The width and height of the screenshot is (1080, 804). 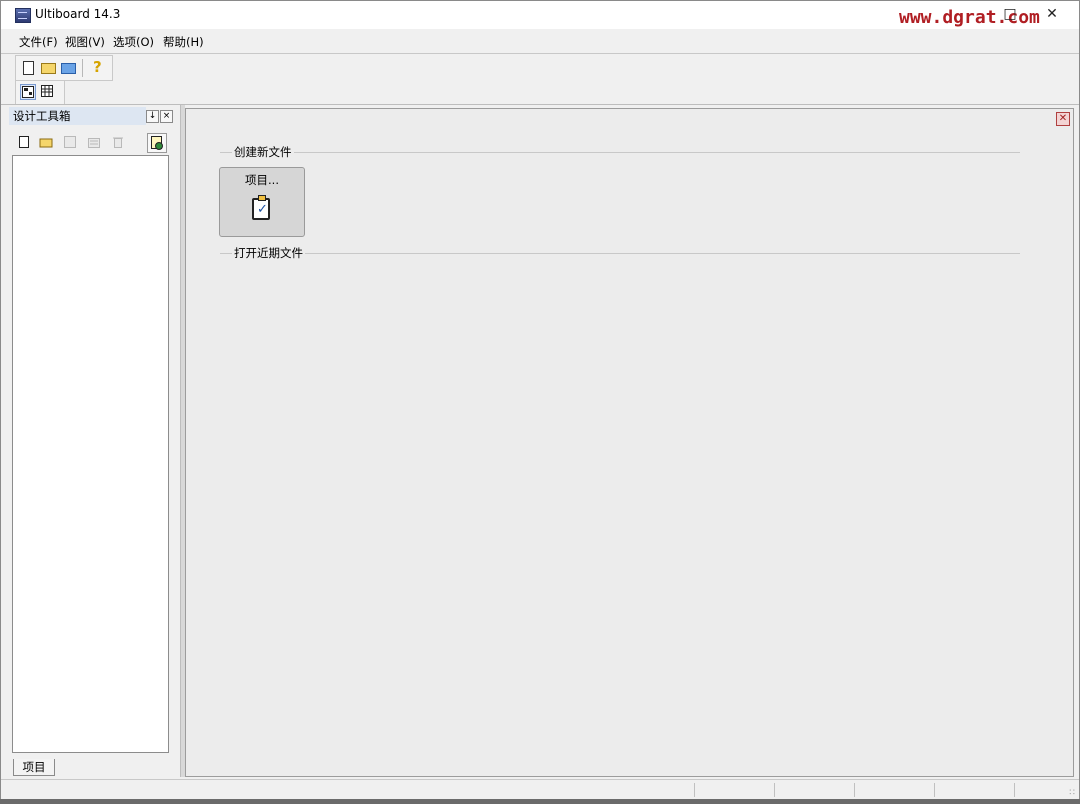 I want to click on menu-options: 选项(O), so click(x=133, y=42).